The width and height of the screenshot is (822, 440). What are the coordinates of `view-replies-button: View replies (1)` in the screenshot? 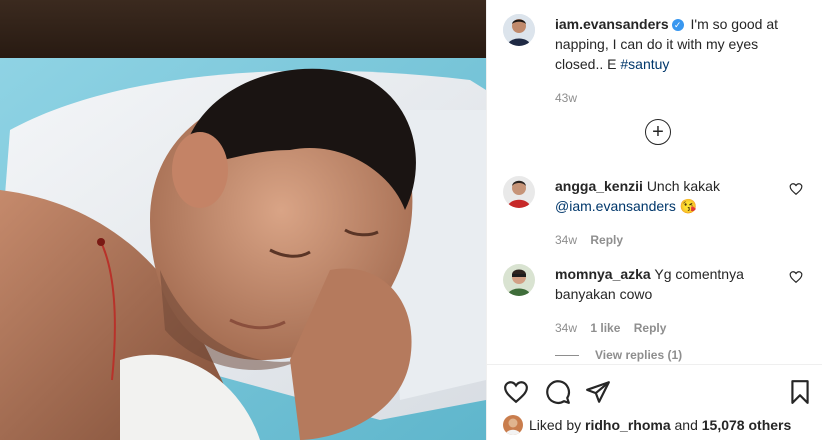 It's located at (618, 355).